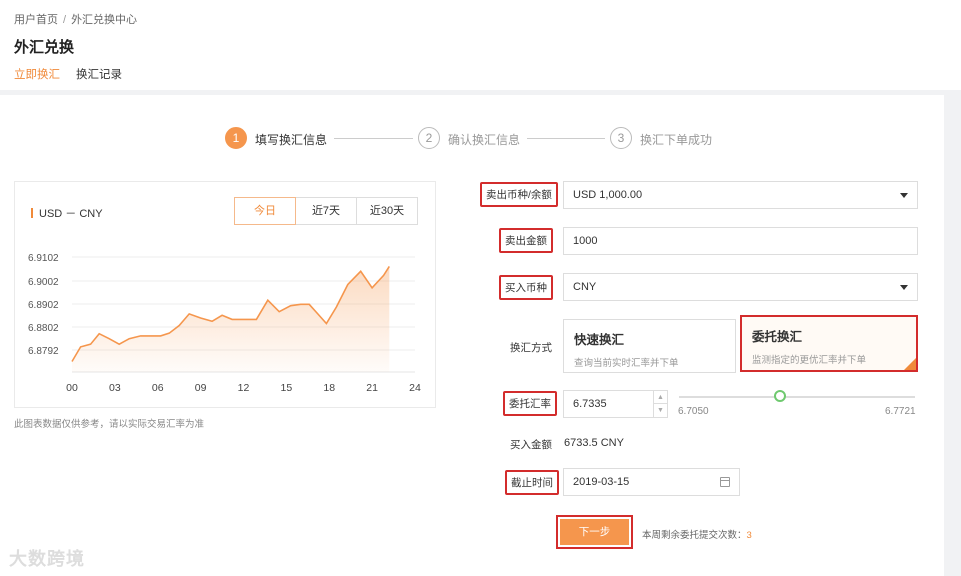 The width and height of the screenshot is (961, 576). What do you see at coordinates (244, 388) in the screenshot?
I see `x-tick-label: 12` at bounding box center [244, 388].